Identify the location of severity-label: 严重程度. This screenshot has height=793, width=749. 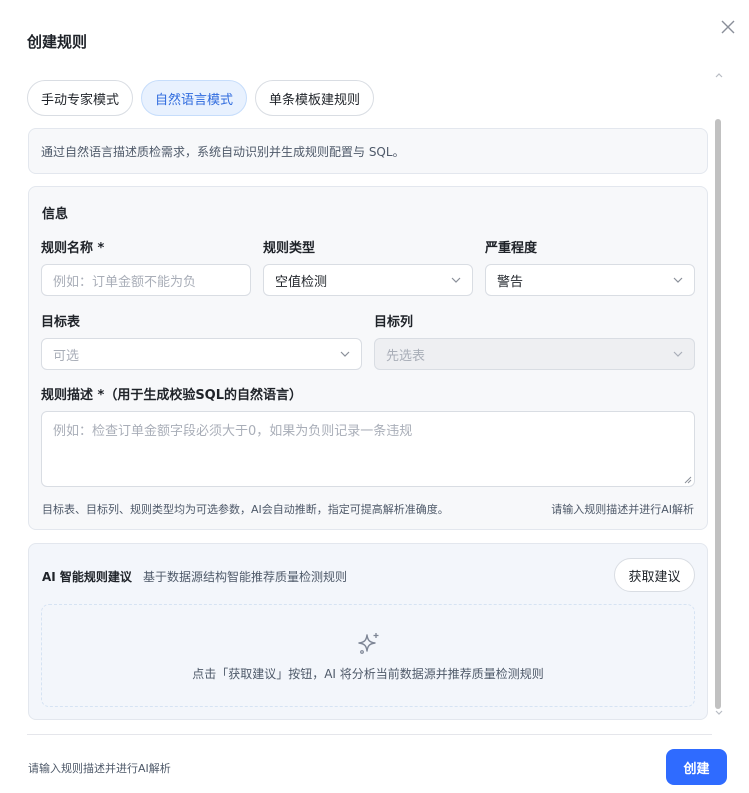
(511, 248).